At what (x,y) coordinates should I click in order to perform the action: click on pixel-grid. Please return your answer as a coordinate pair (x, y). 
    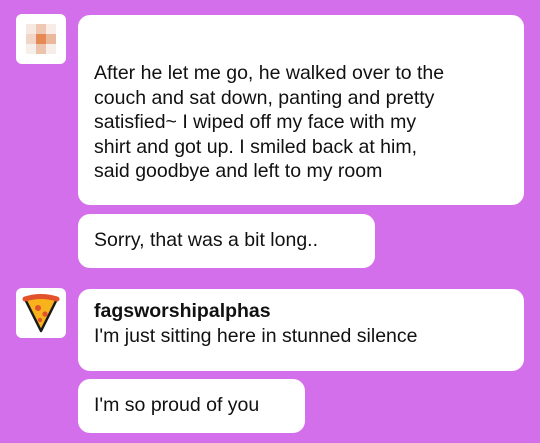
    Looking at the image, I should click on (41, 39).